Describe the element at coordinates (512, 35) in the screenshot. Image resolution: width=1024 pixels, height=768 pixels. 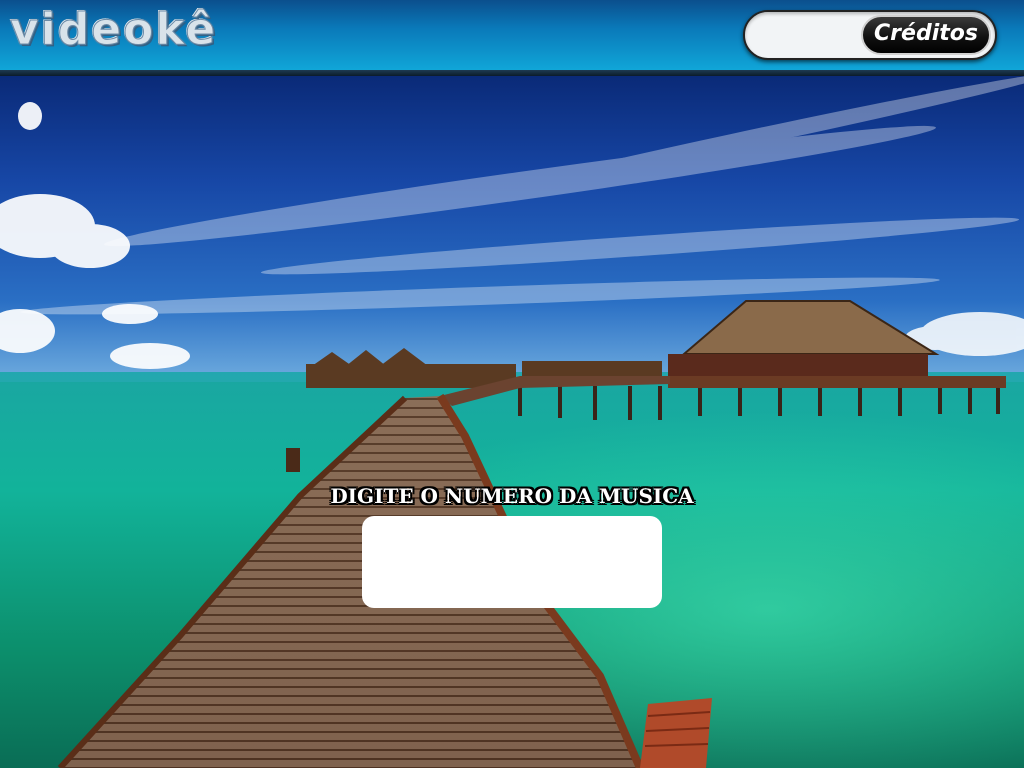
I see `header-bar: videokê Créditos` at that location.